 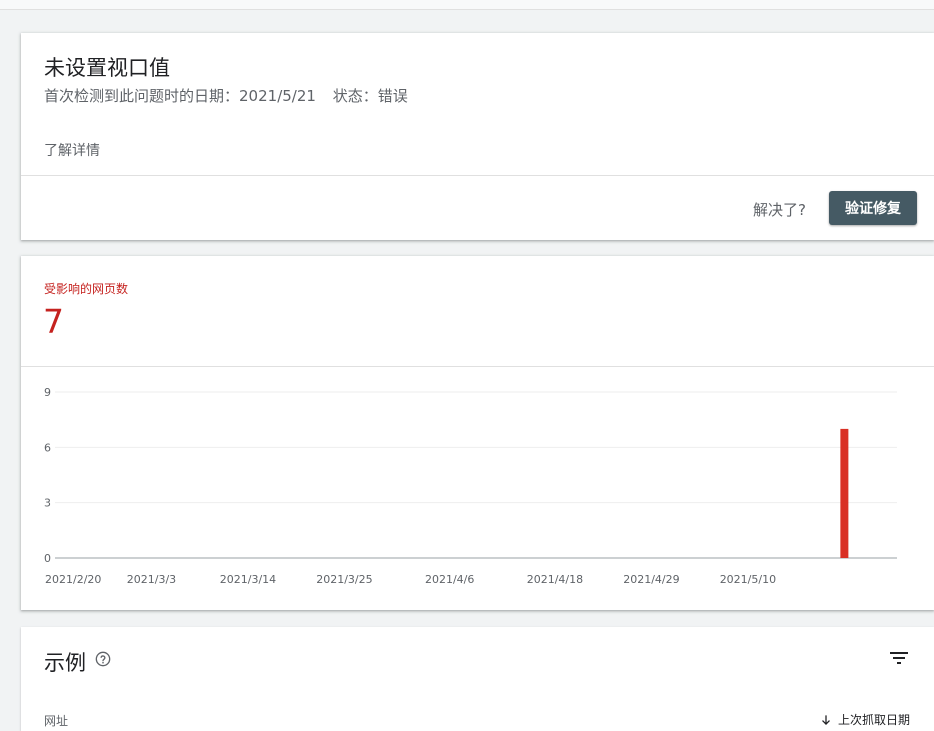 I want to click on first-detected-date: 2021/5/21, so click(x=277, y=96).